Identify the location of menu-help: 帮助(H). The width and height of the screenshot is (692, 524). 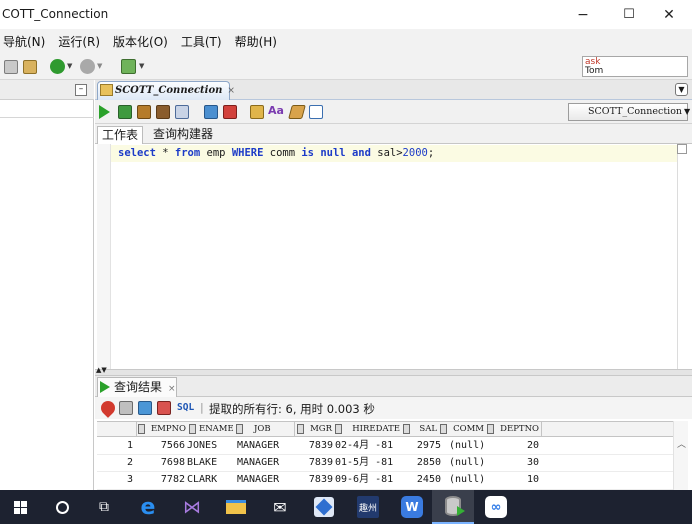
(256, 41).